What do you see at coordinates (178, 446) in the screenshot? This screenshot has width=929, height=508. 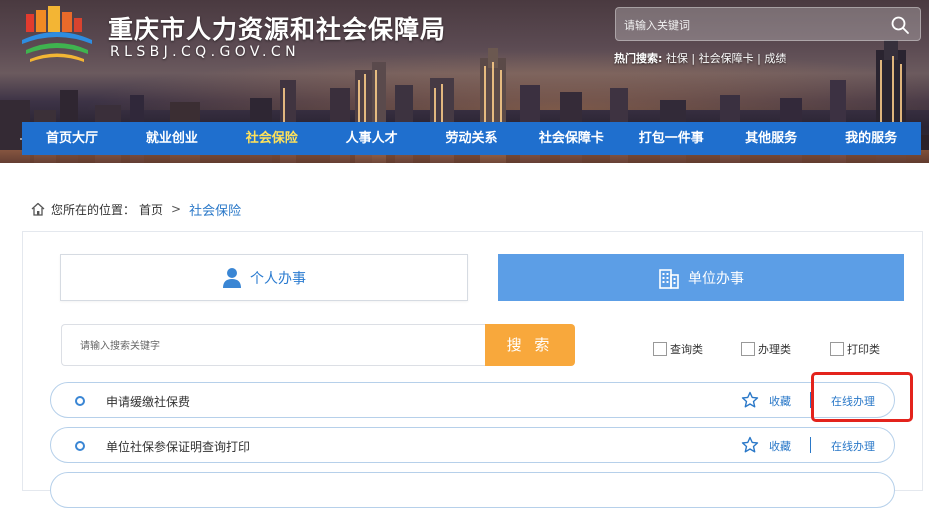 I see `service-title: 单位社保参保证明查询打印` at bounding box center [178, 446].